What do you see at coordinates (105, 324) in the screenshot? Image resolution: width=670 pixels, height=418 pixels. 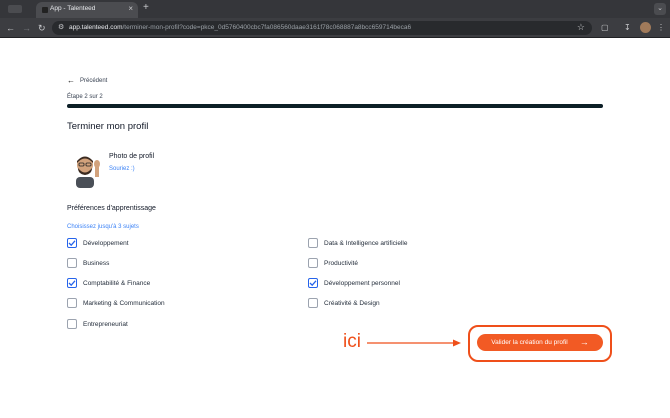 I see `option-label: Entrepreneuriat` at bounding box center [105, 324].